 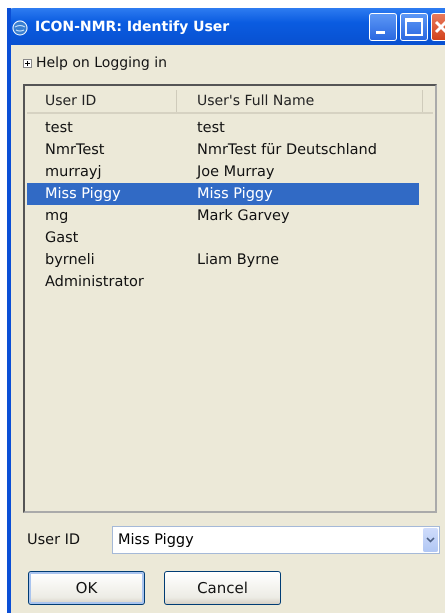 What do you see at coordinates (62, 238) in the screenshot?
I see `user-id-cell-text: Gast` at bounding box center [62, 238].